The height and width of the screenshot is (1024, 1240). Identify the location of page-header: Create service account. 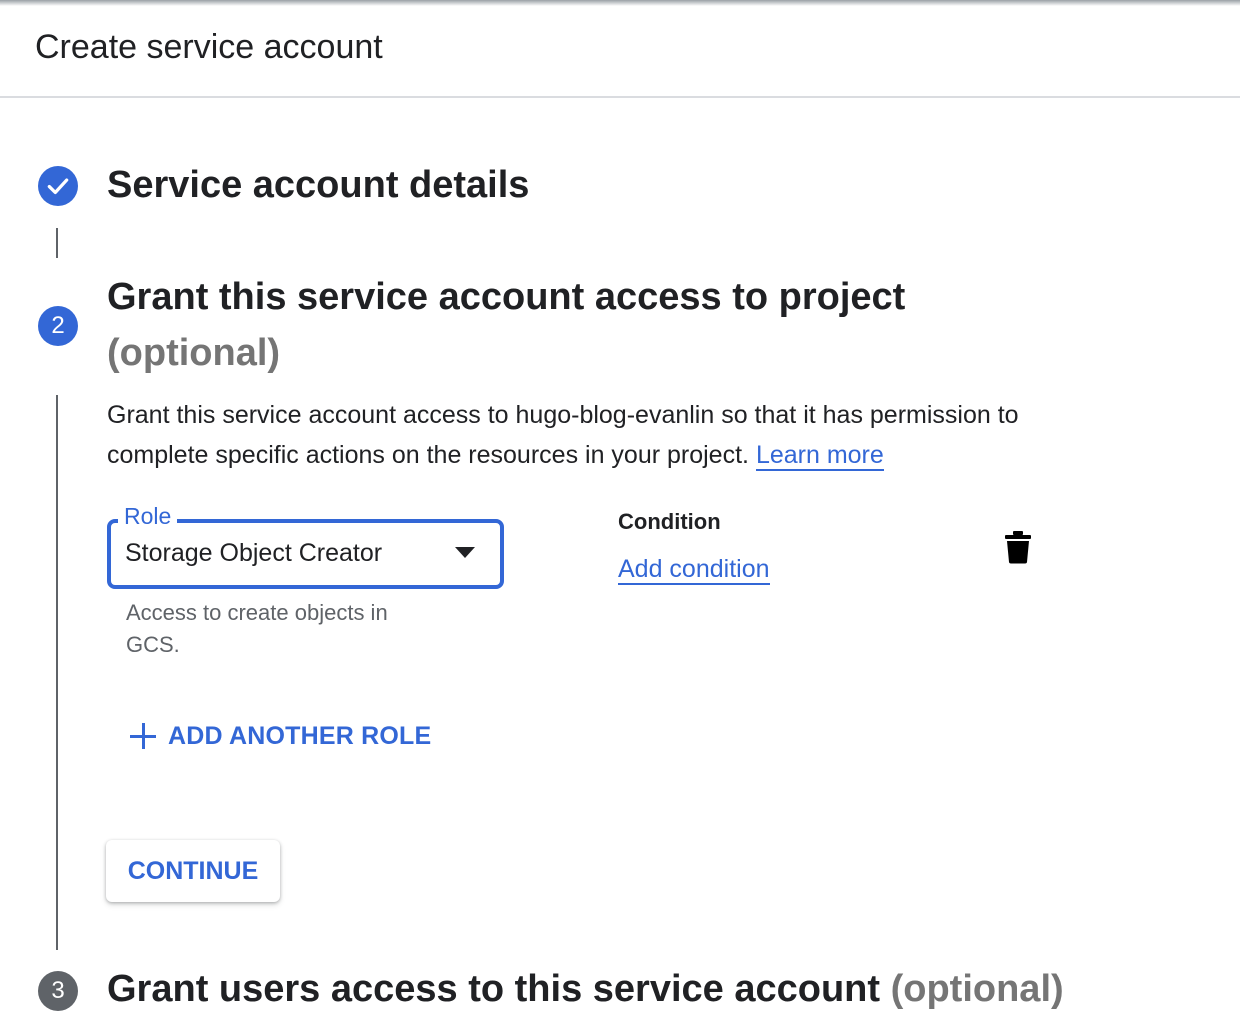
(620, 49).